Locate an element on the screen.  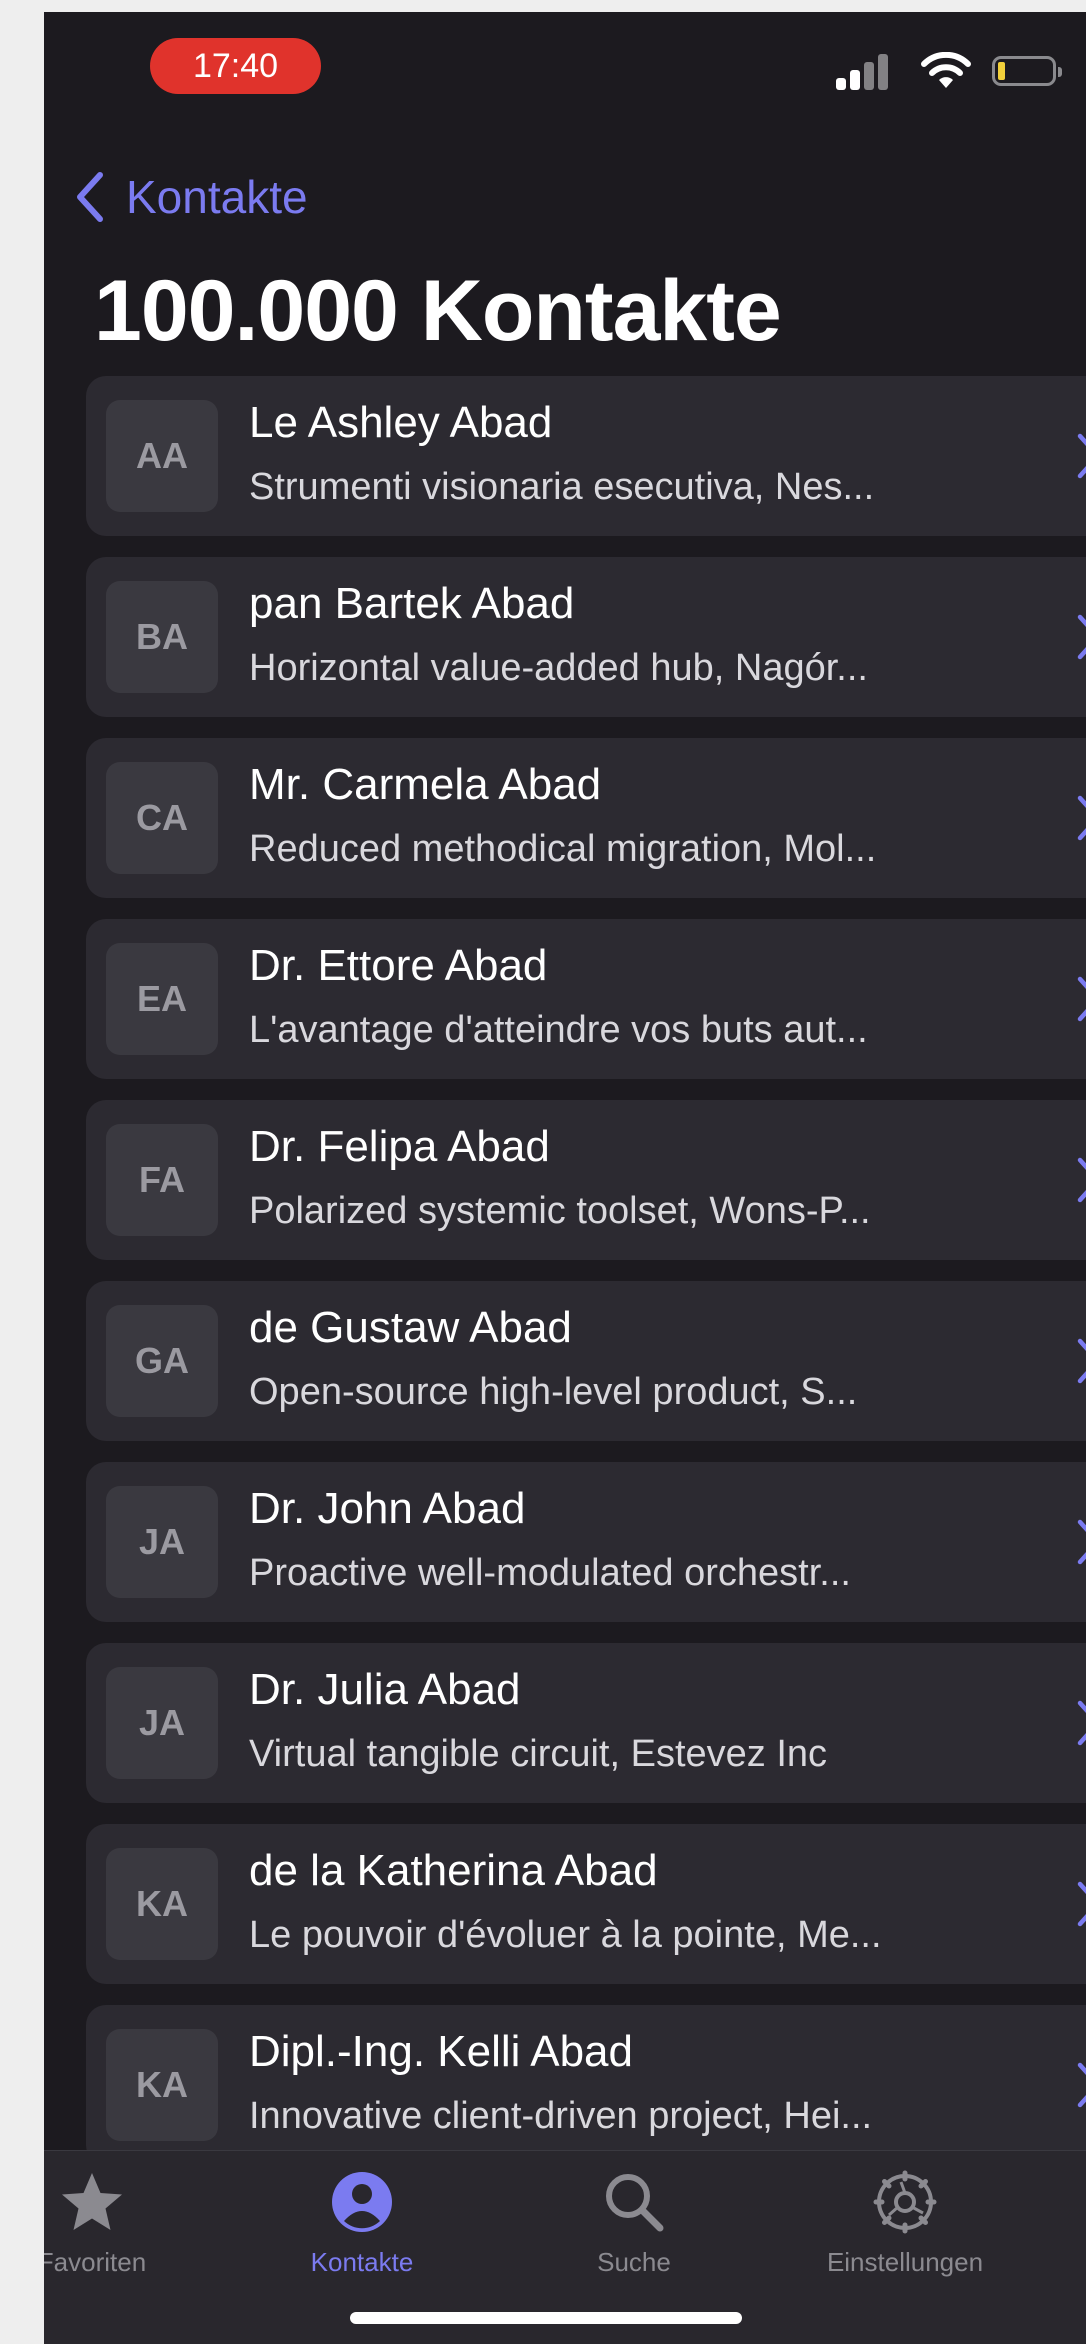
contact-name: Dr. John Abad is located at coordinates (387, 1508).